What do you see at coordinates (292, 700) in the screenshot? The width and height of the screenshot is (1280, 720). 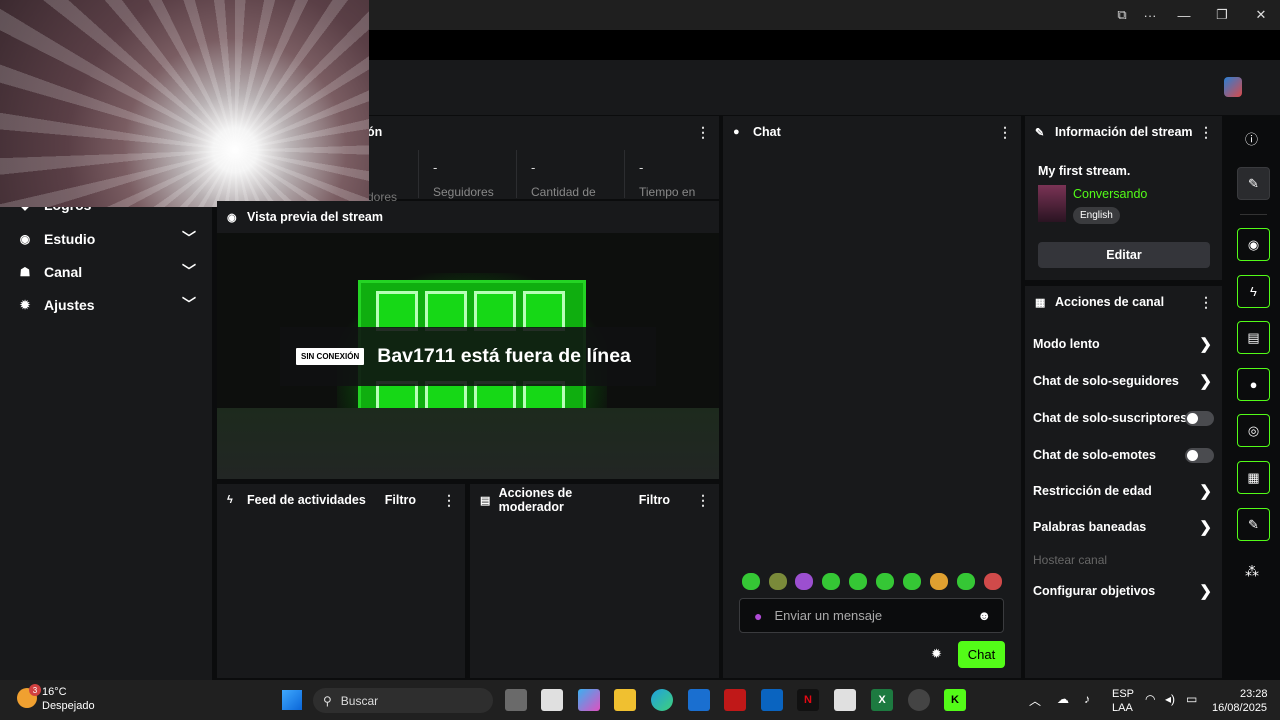 I see `windows-start-icon` at bounding box center [292, 700].